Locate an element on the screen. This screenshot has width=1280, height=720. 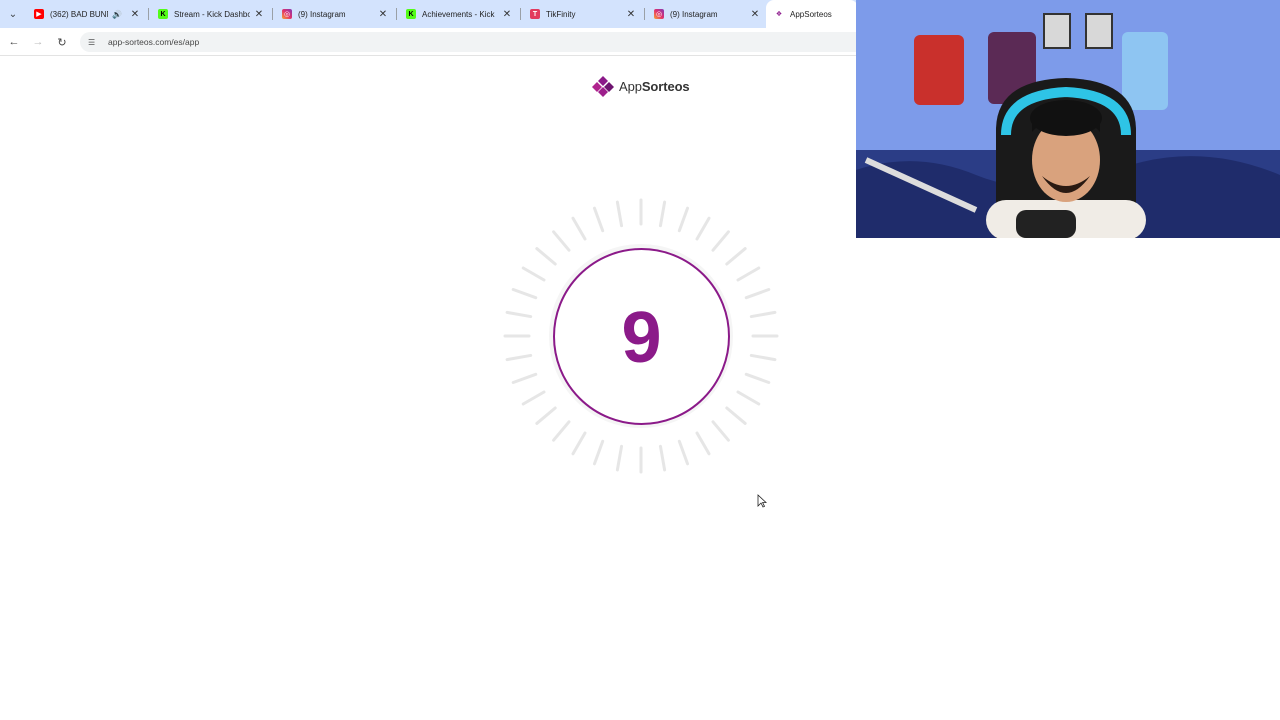
appsorteos-logo: AppSorteos is located at coordinates (640, 86).